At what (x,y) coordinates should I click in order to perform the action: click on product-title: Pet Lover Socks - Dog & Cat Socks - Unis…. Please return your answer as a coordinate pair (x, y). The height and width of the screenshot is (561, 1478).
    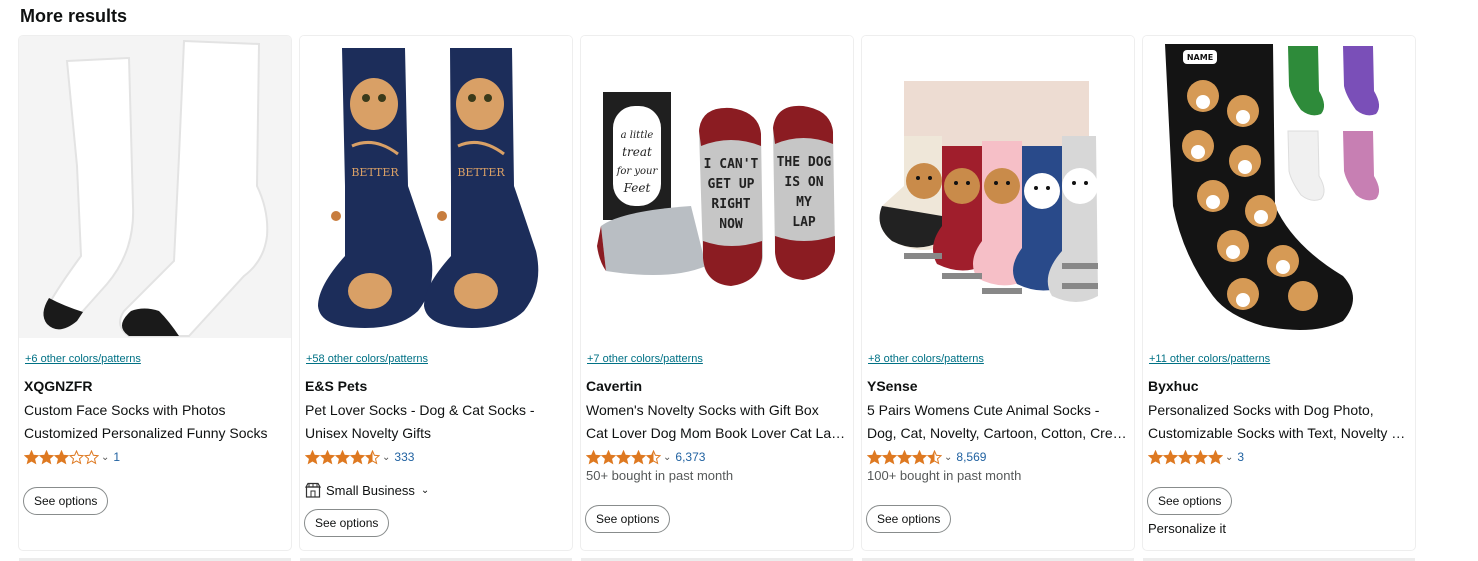
    Looking at the image, I should click on (436, 422).